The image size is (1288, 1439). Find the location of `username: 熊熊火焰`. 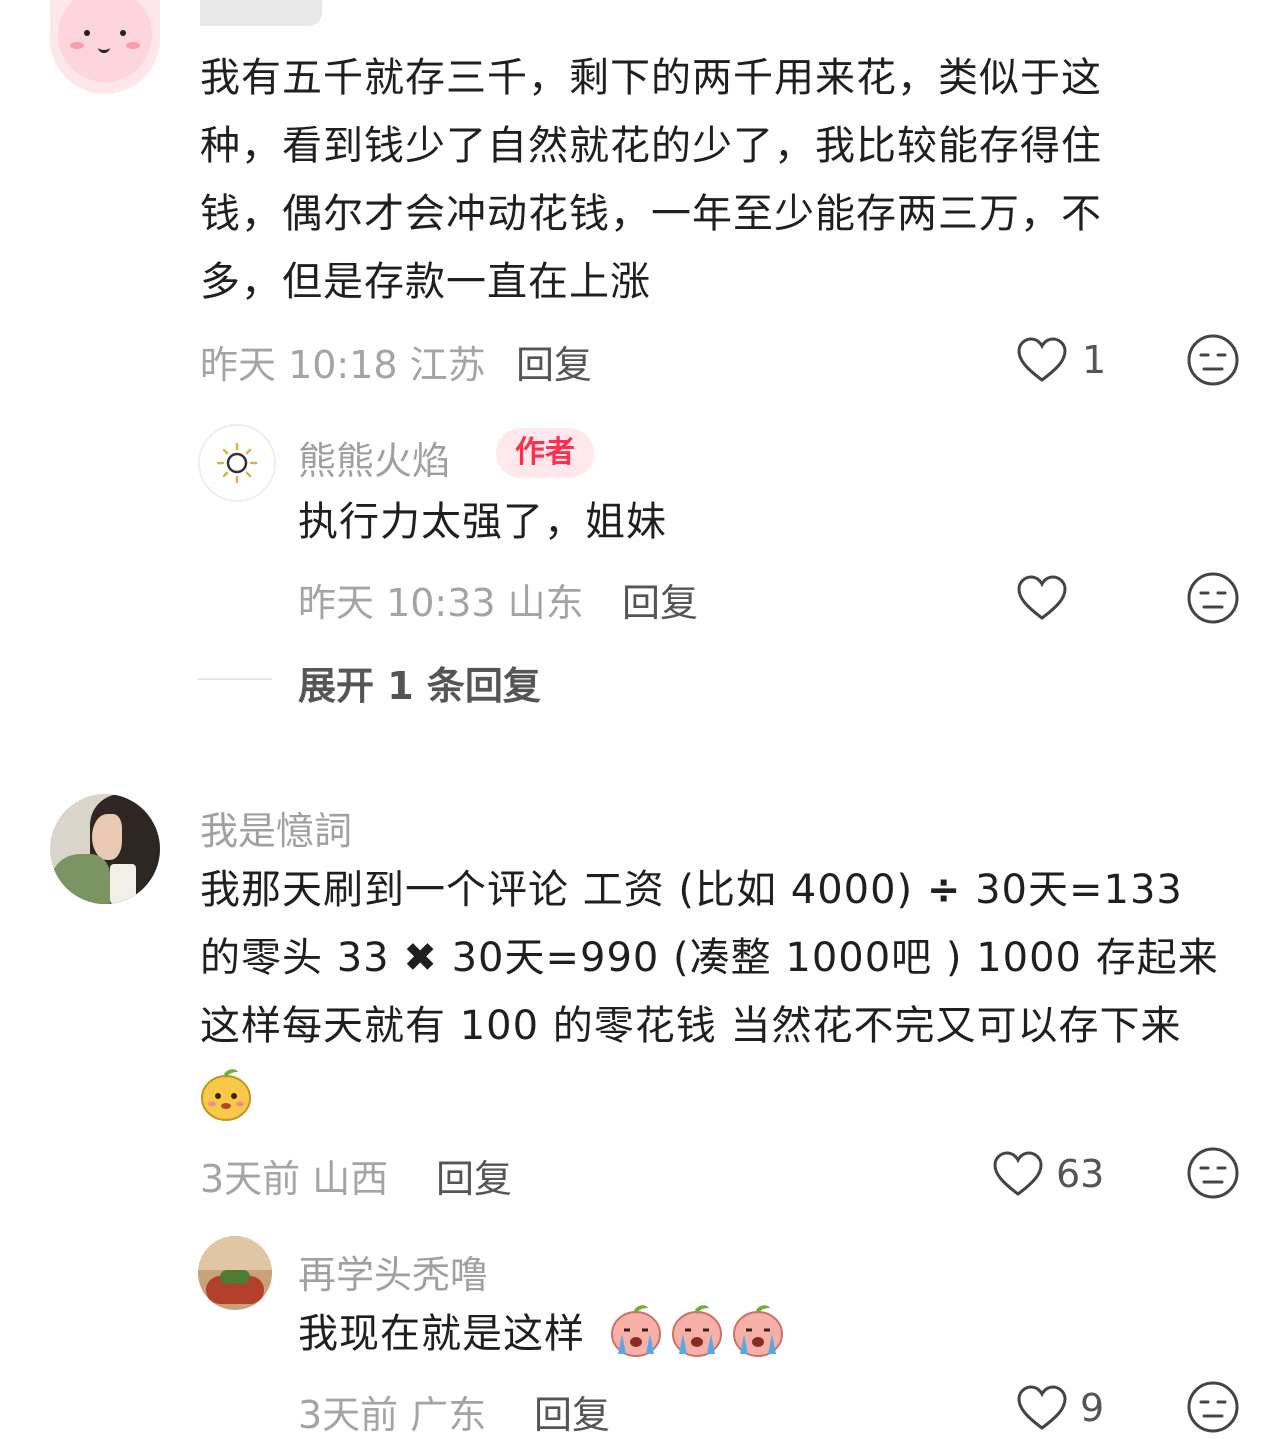

username: 熊熊火焰 is located at coordinates (374, 457).